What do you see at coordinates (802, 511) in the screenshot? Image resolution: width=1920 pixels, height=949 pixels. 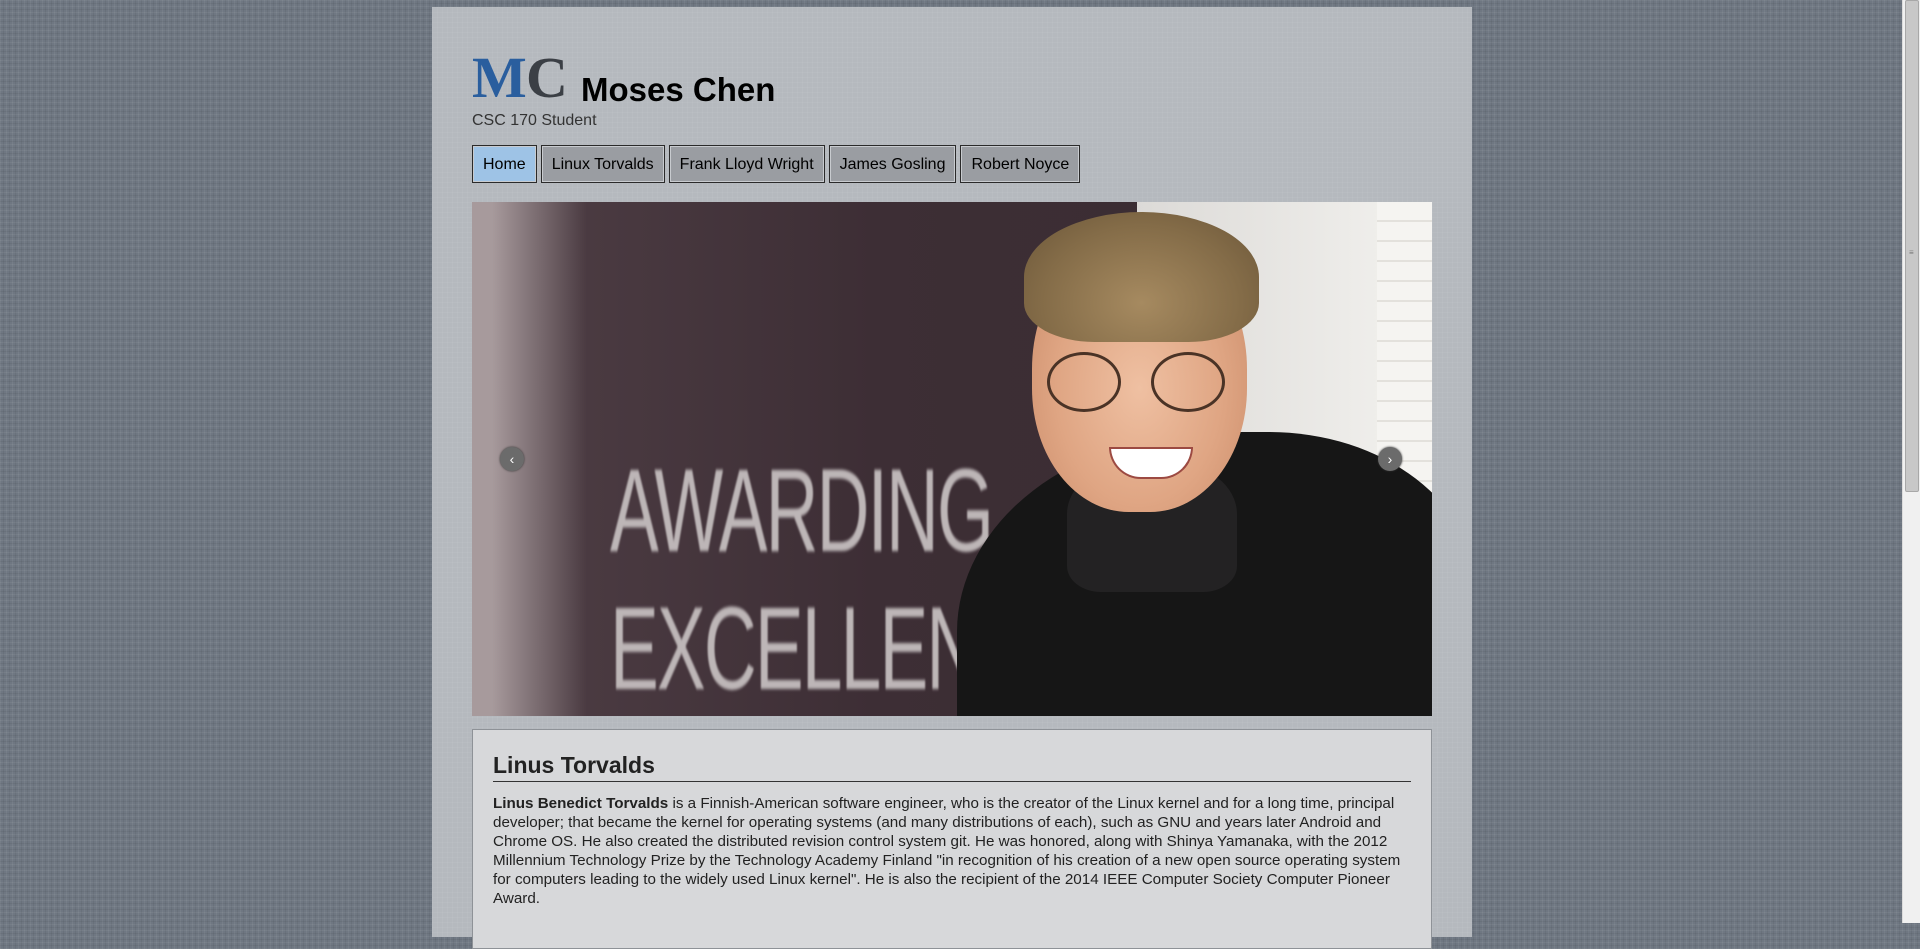 I see `banner-line-1: AWARDING` at bounding box center [802, 511].